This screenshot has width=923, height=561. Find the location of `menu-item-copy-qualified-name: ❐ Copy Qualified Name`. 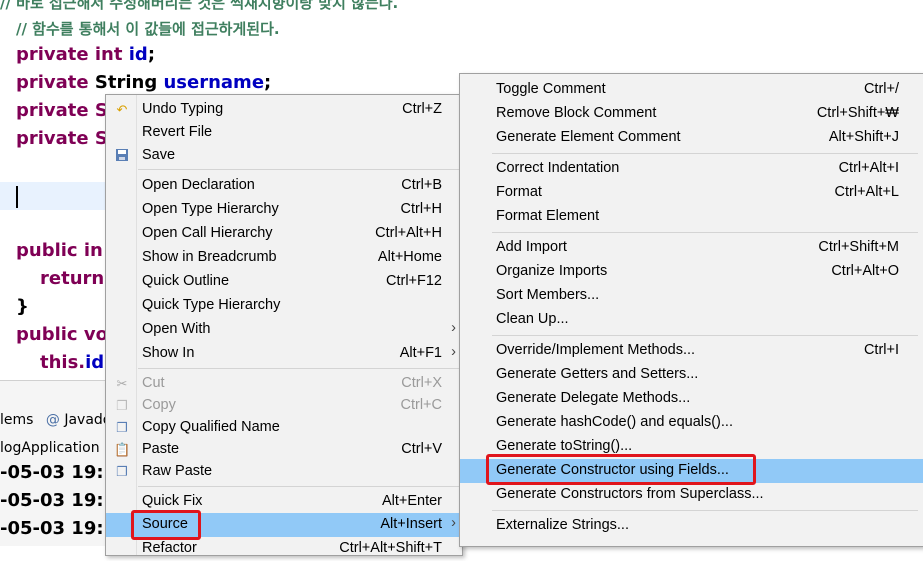

menu-item-copy-qualified-name: ❐ Copy Qualified Name is located at coordinates (284, 428).